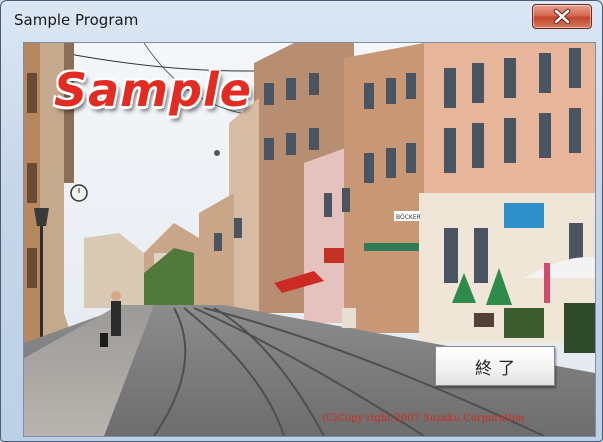 The height and width of the screenshot is (442, 603). Describe the element at coordinates (334, 255) in the screenshot. I see `shop-sign-red` at that location.